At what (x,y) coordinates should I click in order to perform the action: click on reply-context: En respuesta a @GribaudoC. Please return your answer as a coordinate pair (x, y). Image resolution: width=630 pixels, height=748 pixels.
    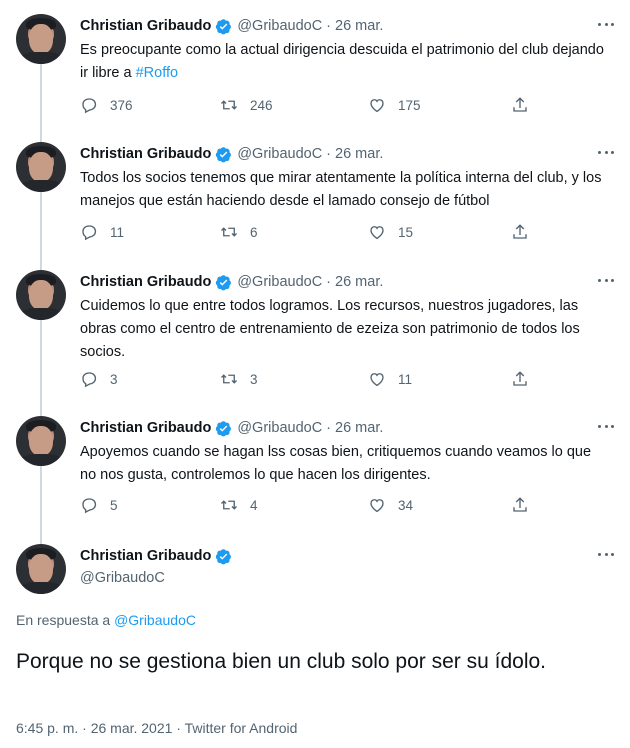
    Looking at the image, I should click on (106, 620).